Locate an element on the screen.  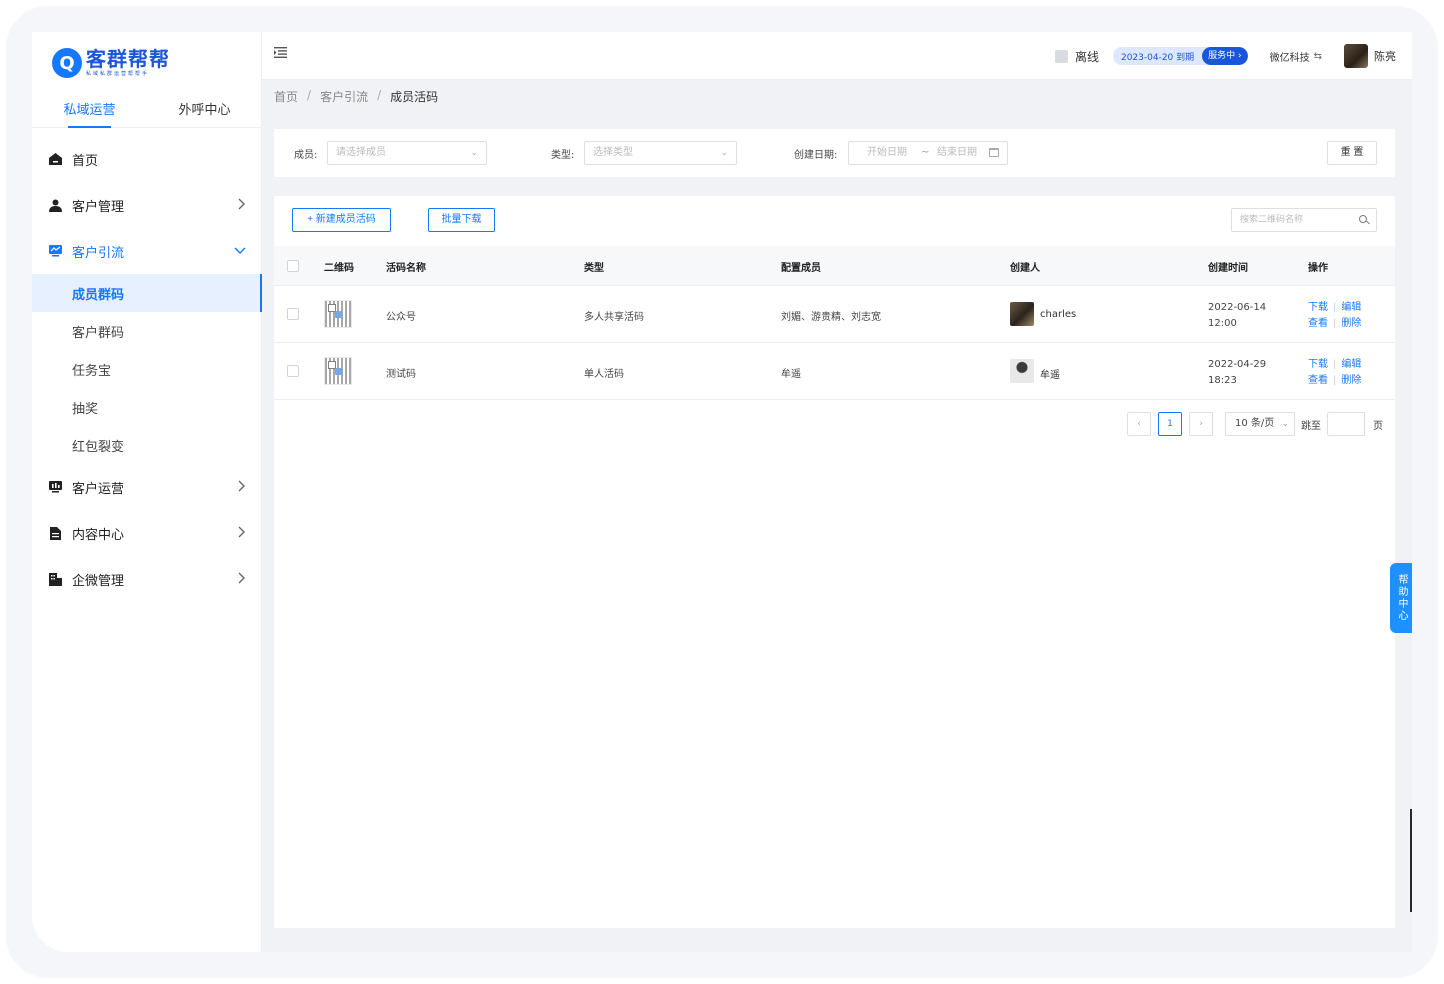
next-page-button: › is located at coordinates (1201, 424).